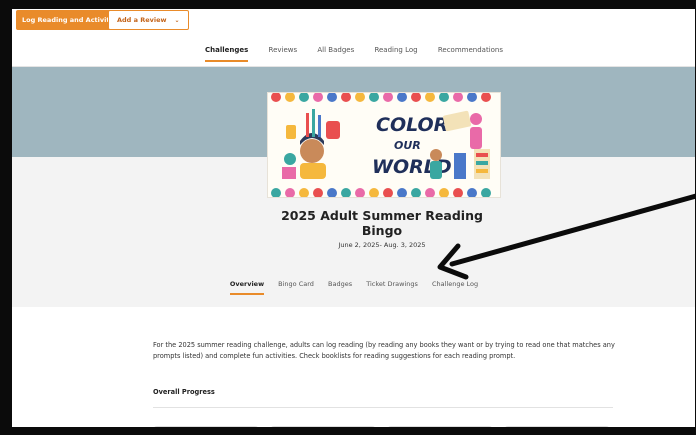 This screenshot has width=696, height=435. Describe the element at coordinates (455, 286) in the screenshot. I see `tab-challenge-log: Challenge Log` at that location.